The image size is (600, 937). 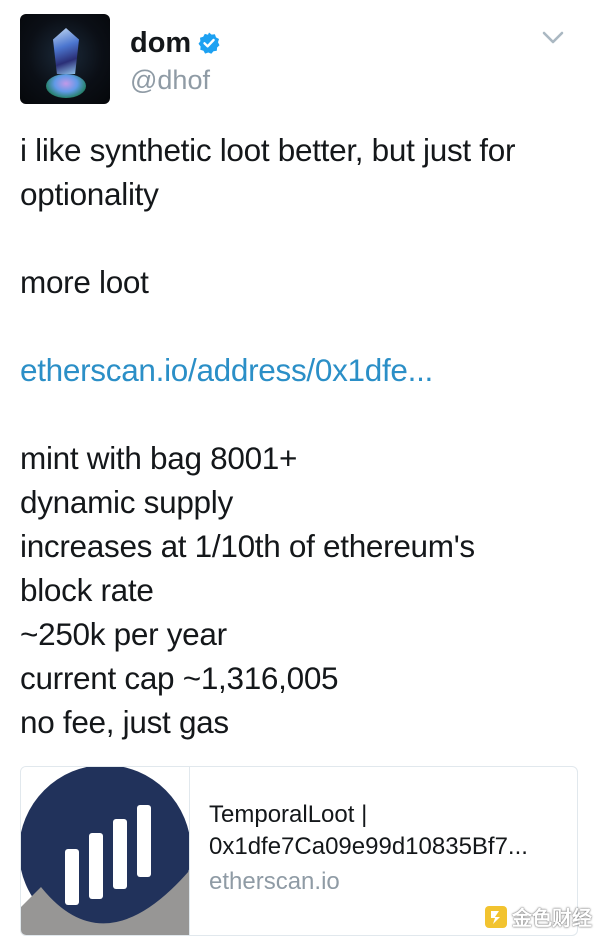 I want to click on tweet-line: current cap ~1,316,005, so click(x=179, y=678).